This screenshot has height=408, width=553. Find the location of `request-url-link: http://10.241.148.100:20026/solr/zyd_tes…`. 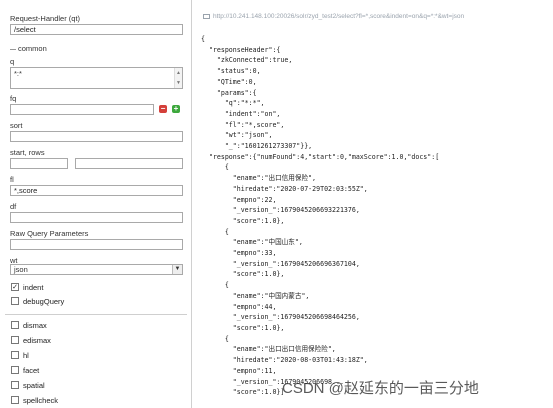

request-url-link: http://10.241.148.100:20026/solr/zyd_tes… is located at coordinates (333, 16).